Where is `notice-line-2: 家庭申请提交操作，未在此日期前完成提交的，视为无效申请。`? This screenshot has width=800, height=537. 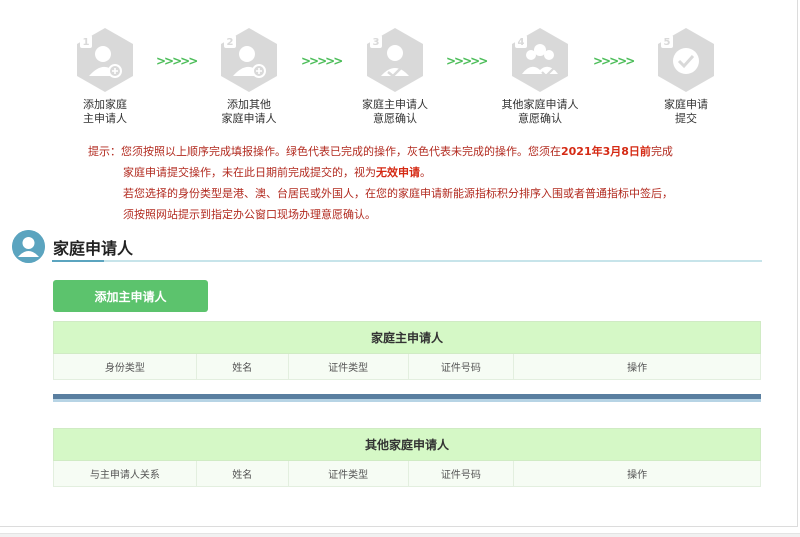 notice-line-2: 家庭申请提交操作，未在此日期前完成提交的，视为无效申请。 is located at coordinates (277, 172).